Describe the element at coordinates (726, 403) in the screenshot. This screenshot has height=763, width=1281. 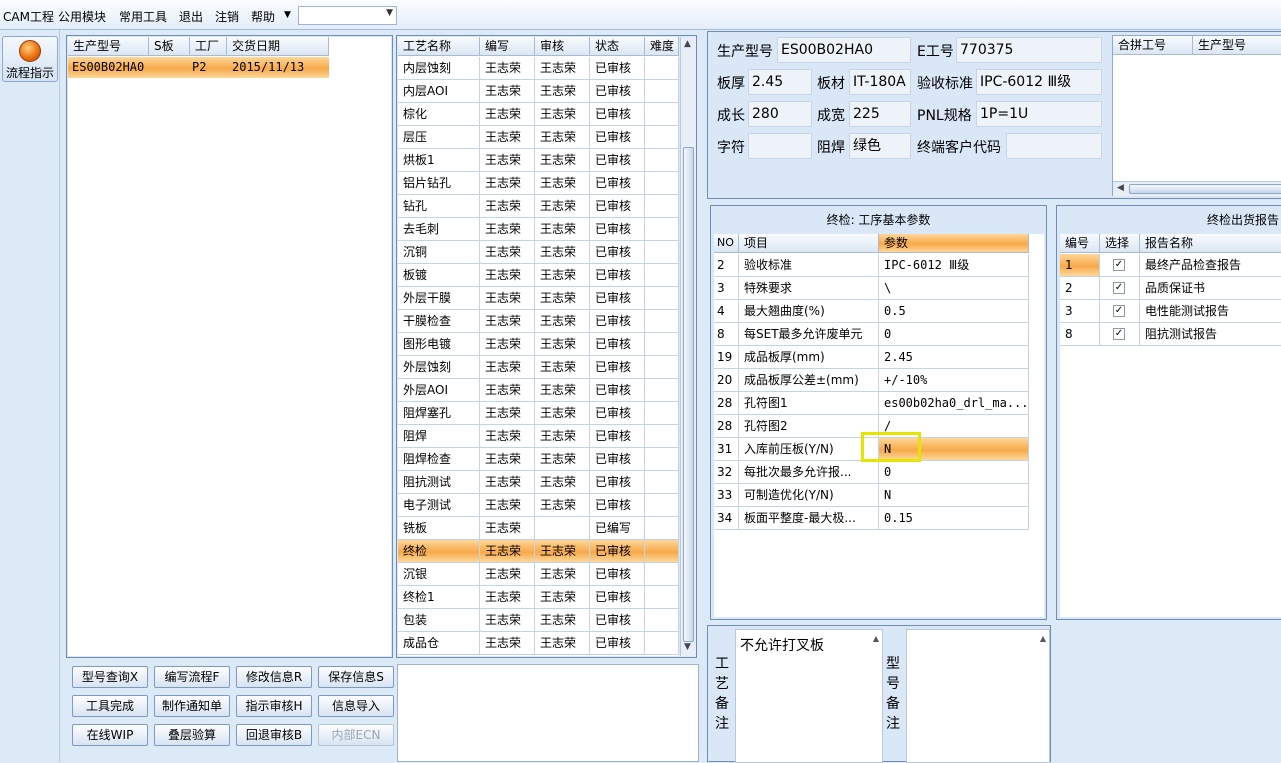
I see `param-no: 28` at that location.